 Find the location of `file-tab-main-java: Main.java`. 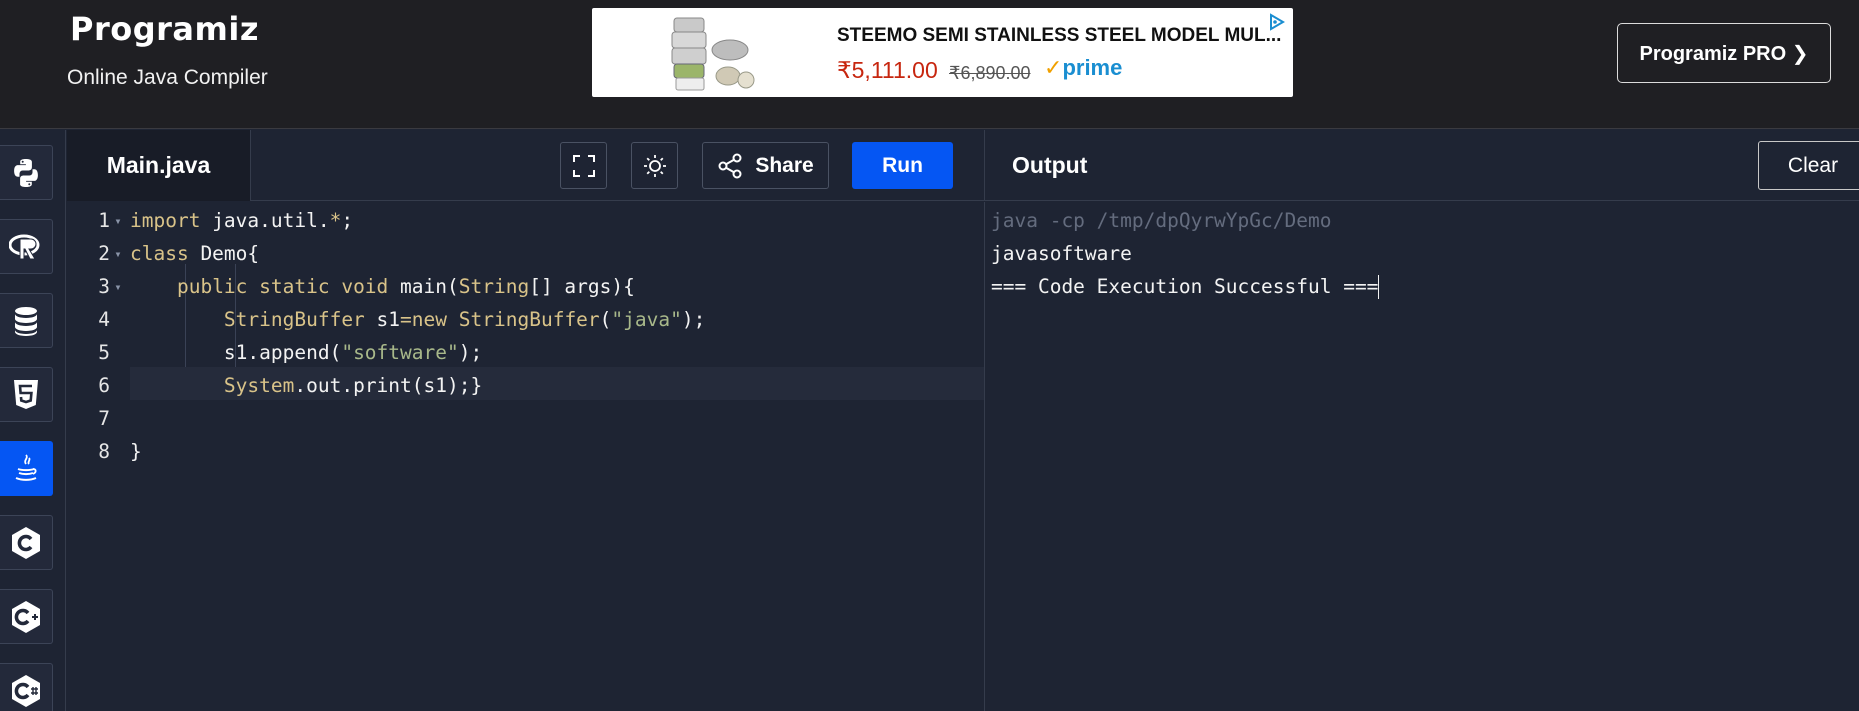

file-tab-main-java: Main.java is located at coordinates (159, 165).